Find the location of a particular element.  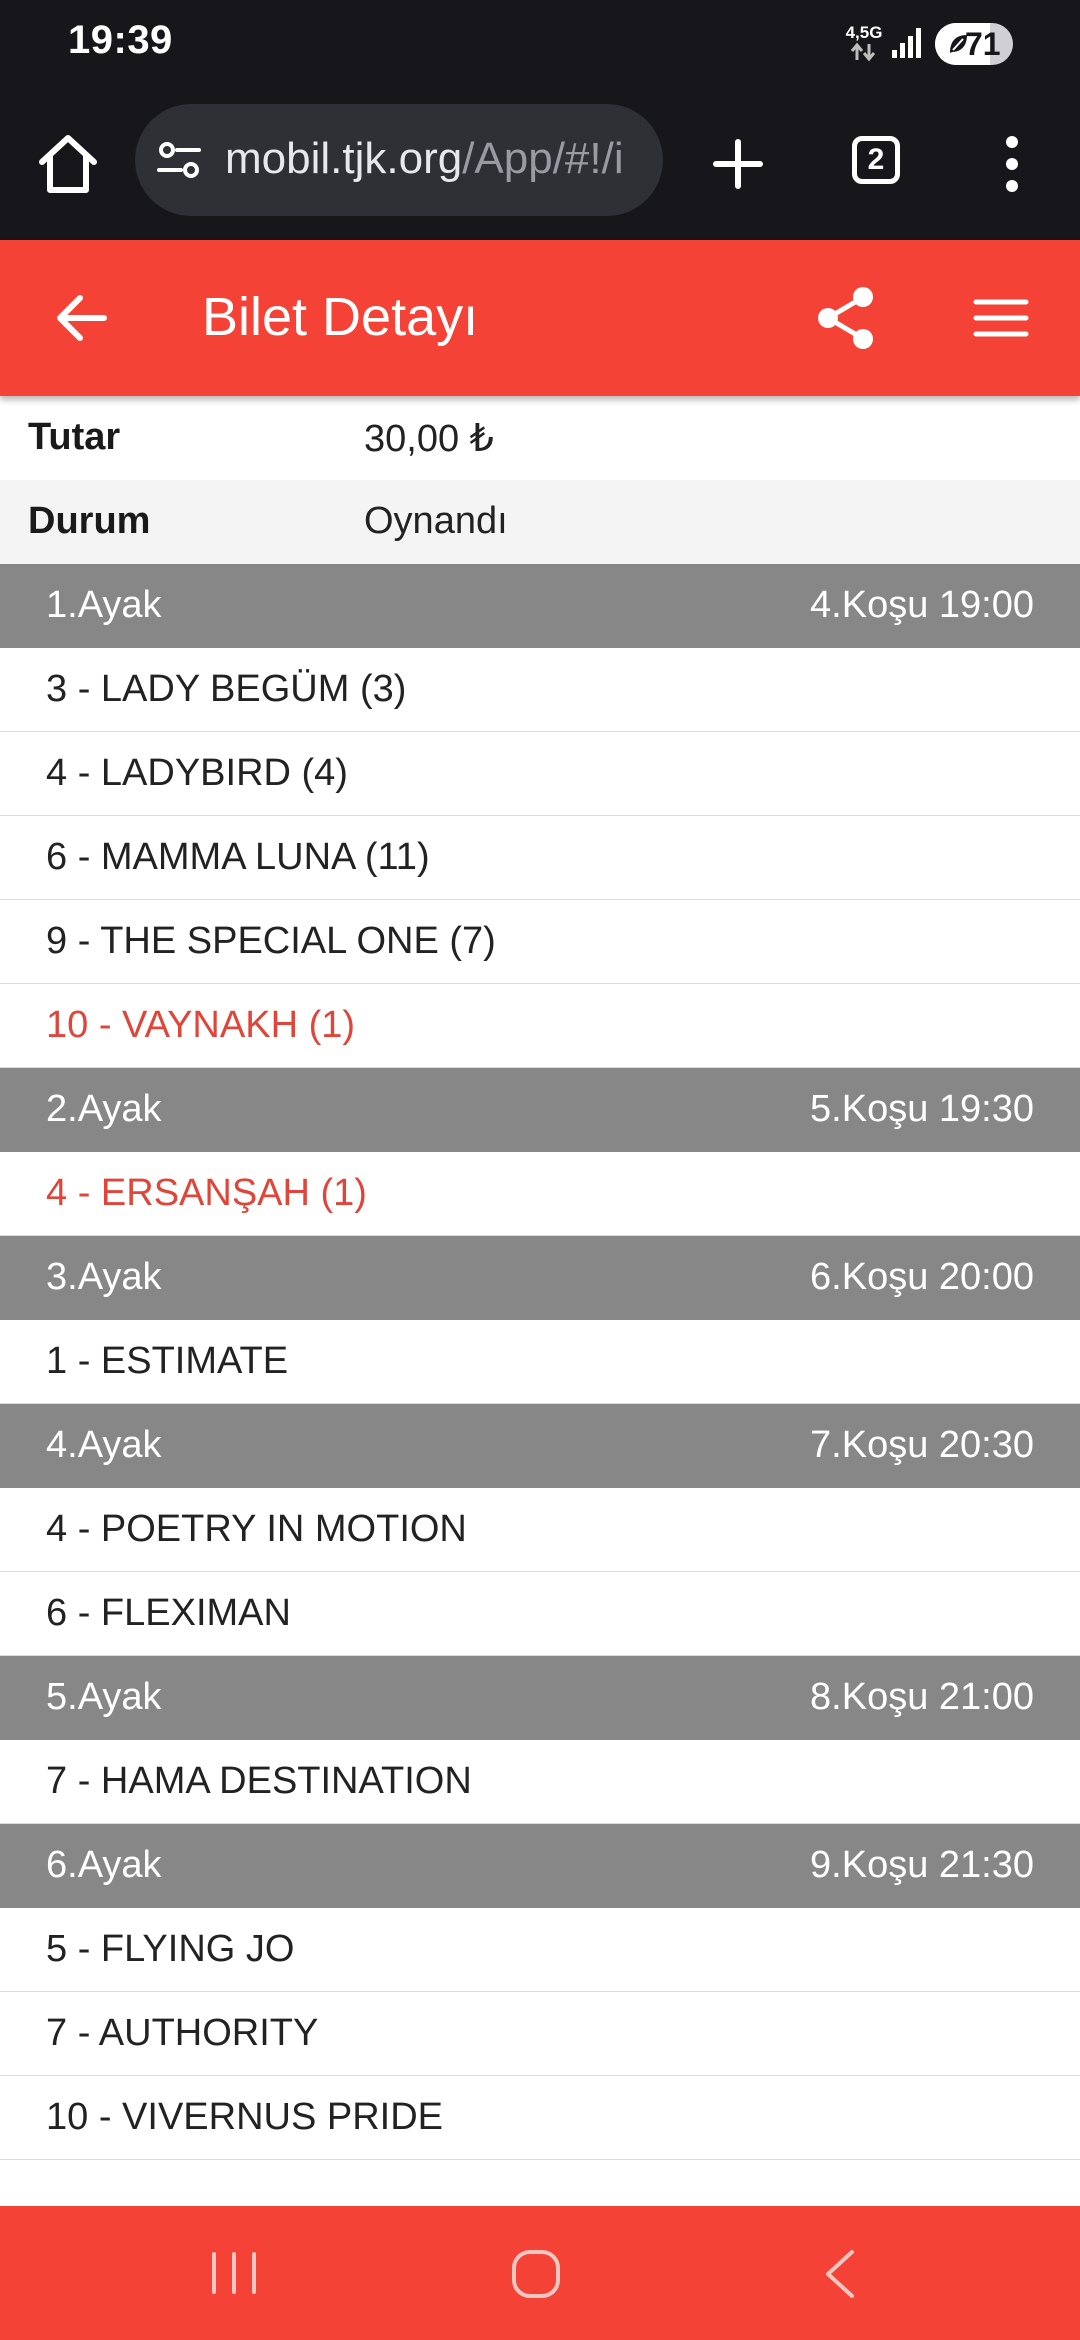

horse-row: 1 - ESTIMATE is located at coordinates (540, 1362).